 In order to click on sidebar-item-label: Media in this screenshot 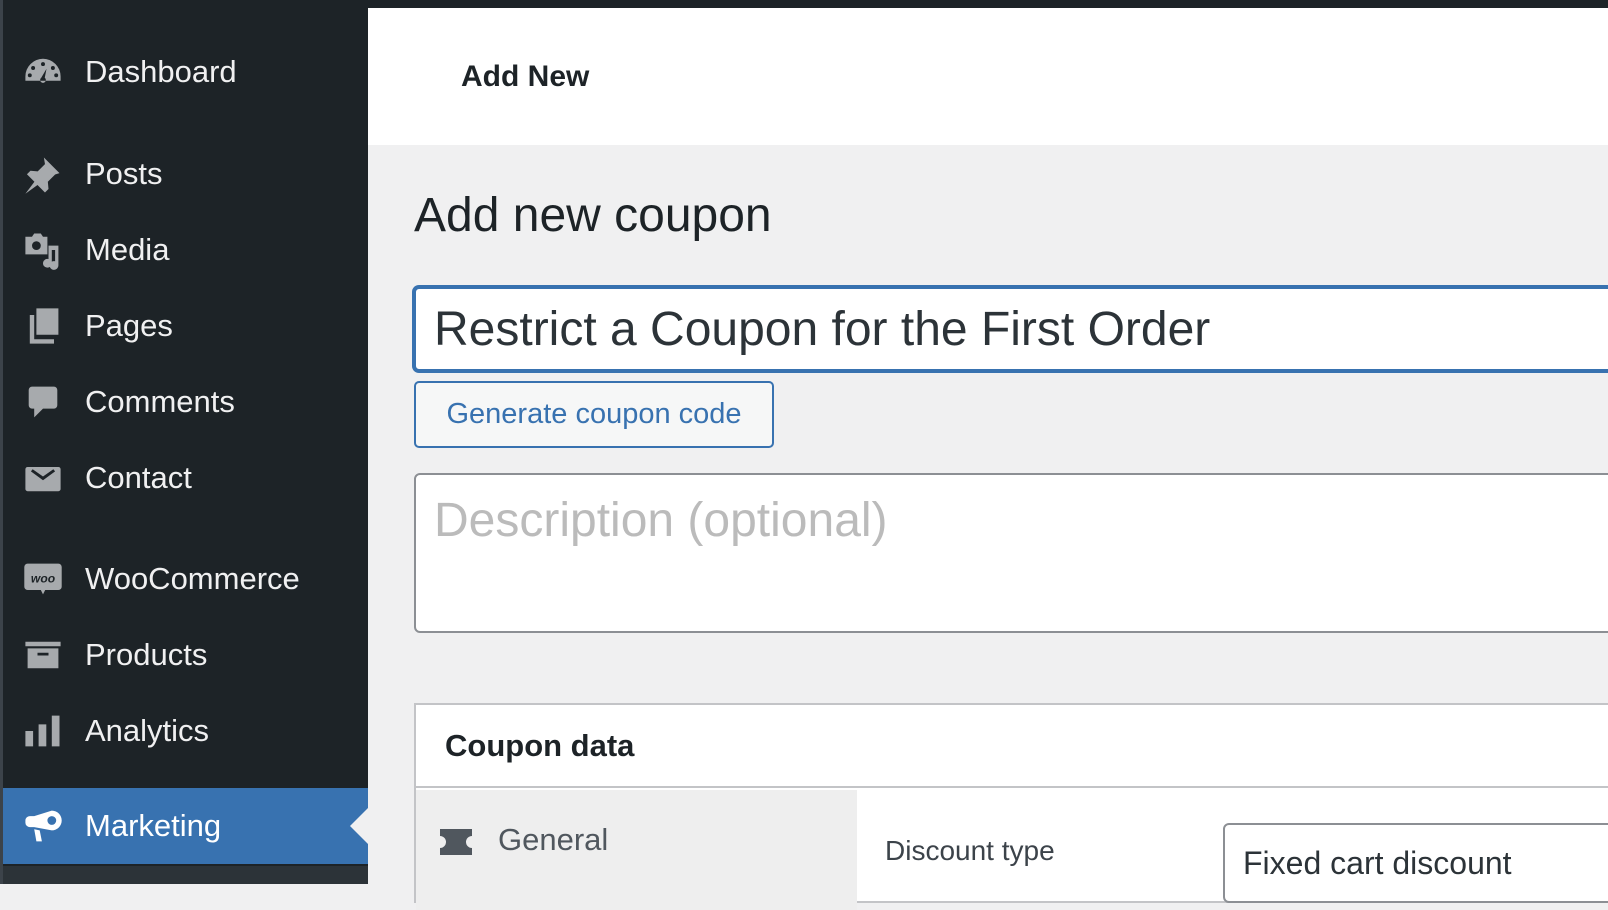, I will do `click(127, 249)`.